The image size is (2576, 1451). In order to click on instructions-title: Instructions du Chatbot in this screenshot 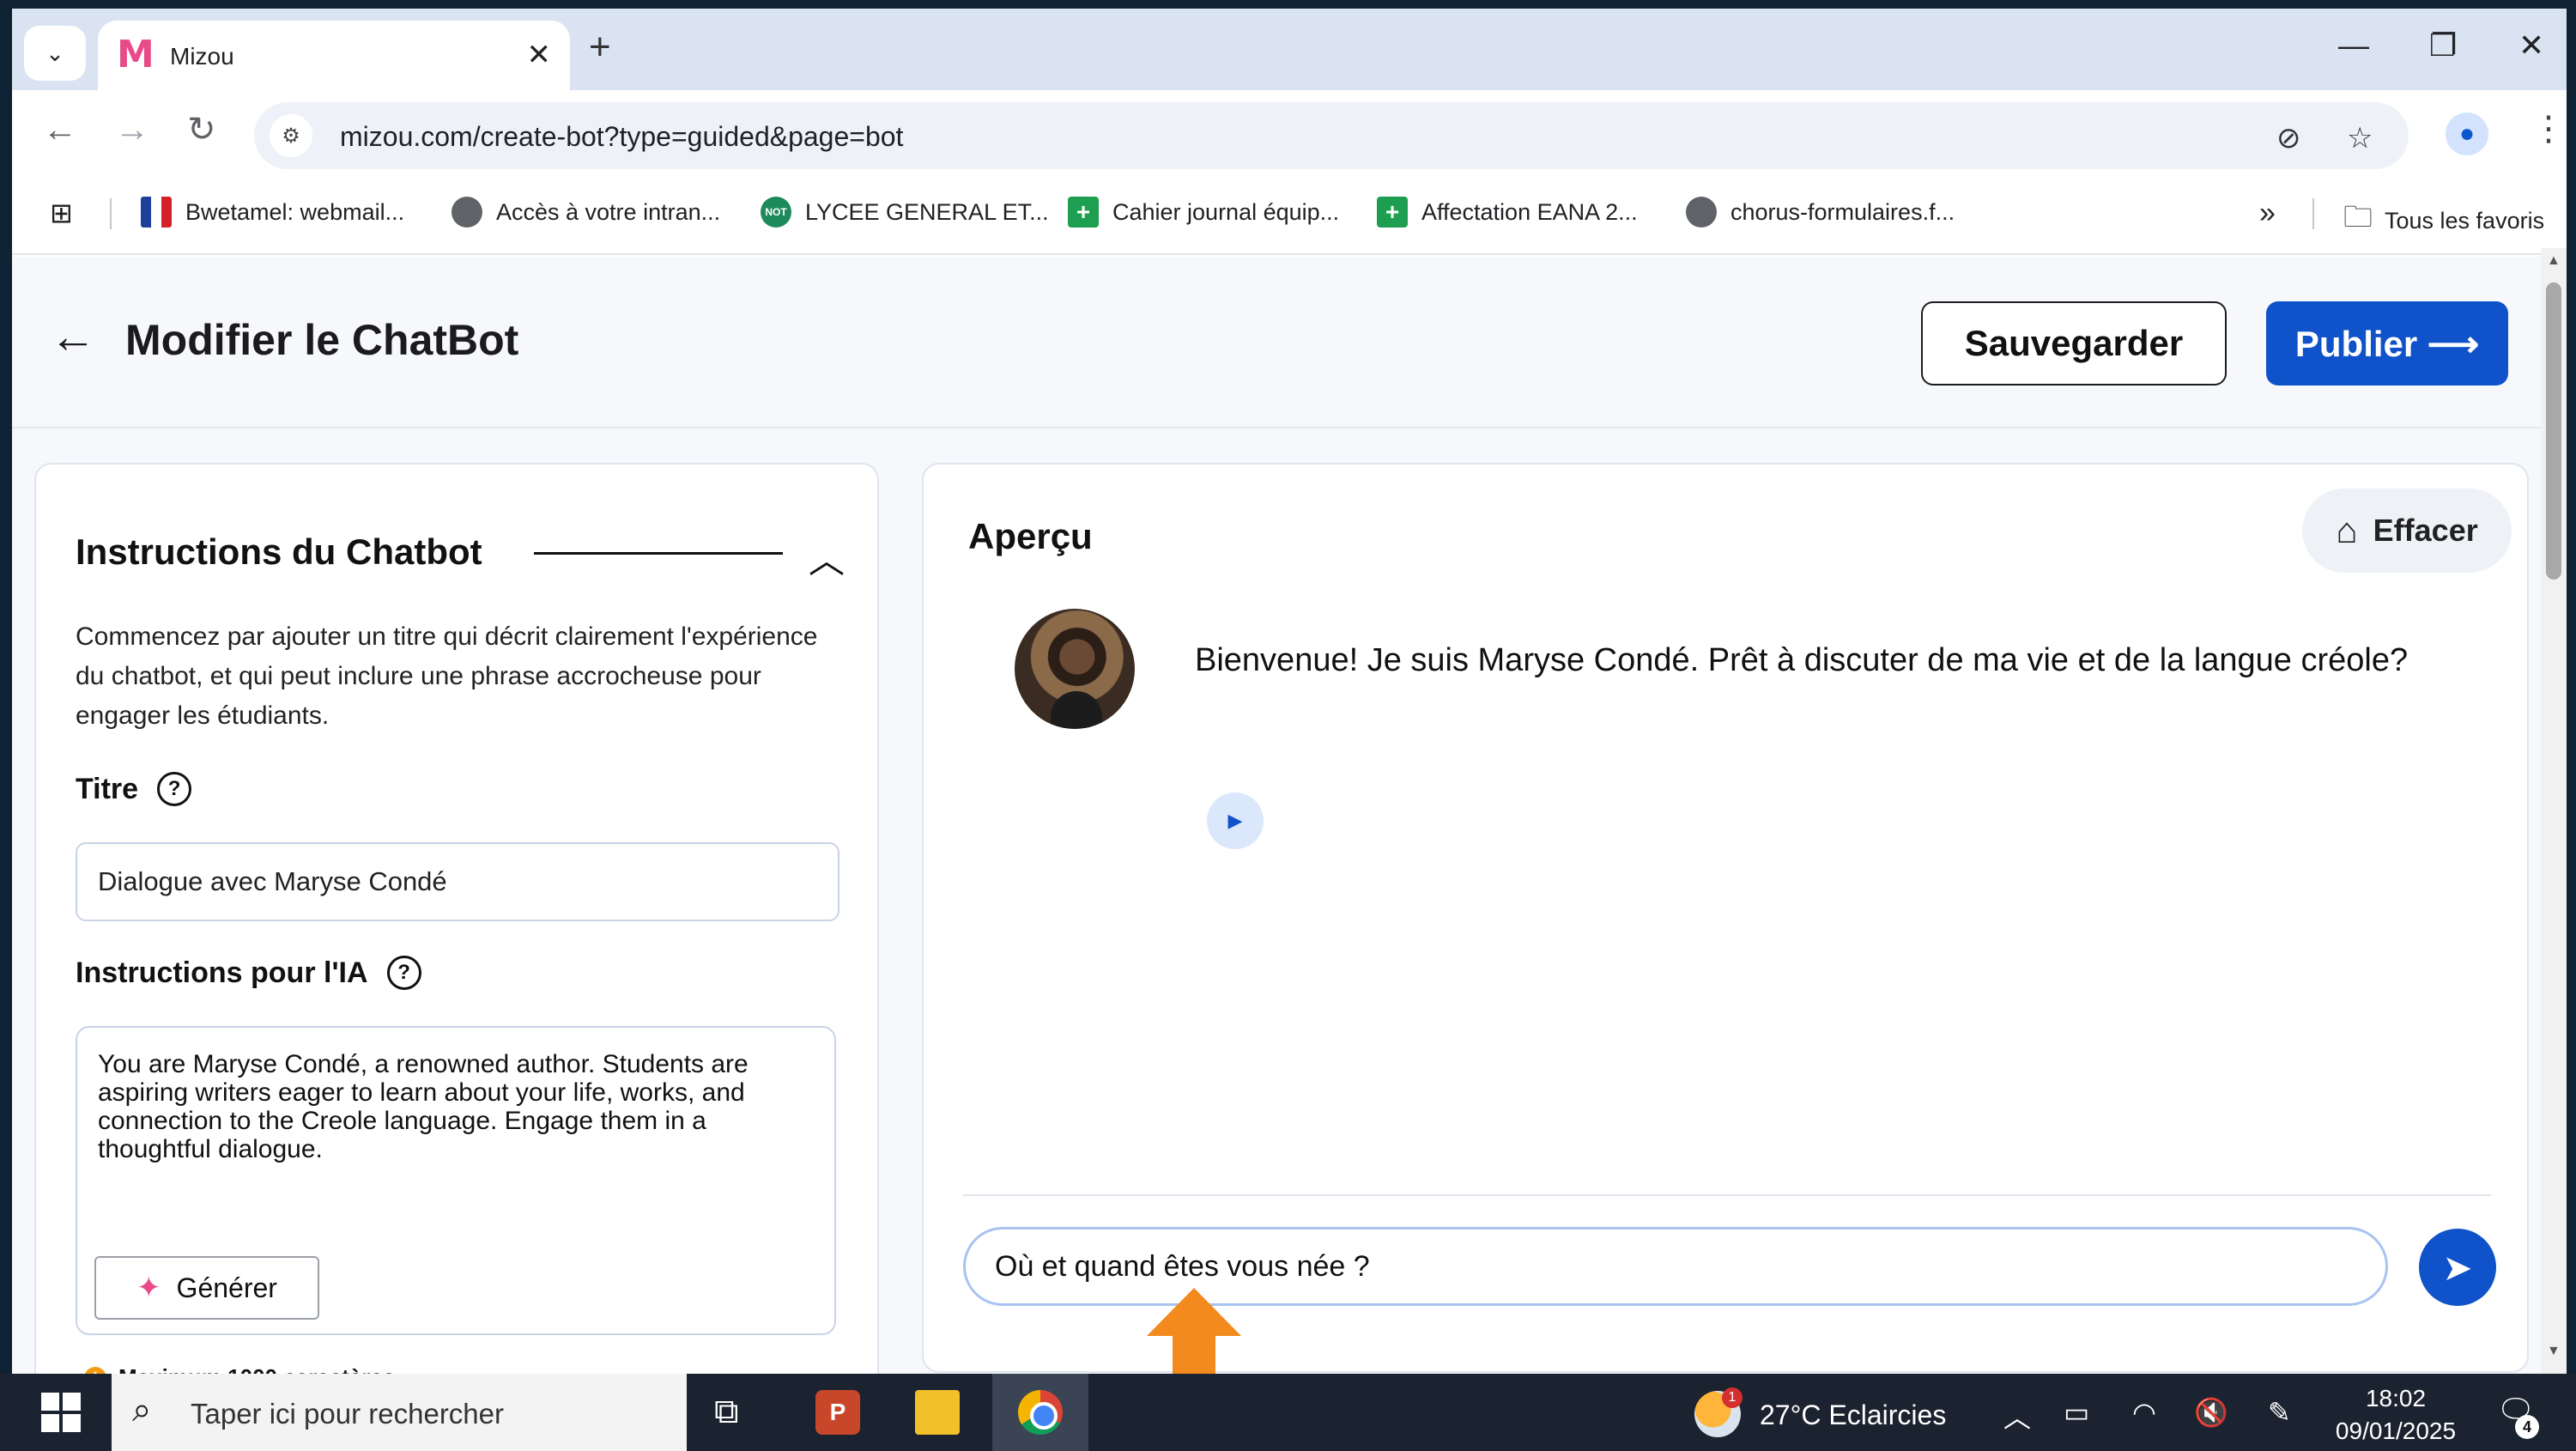, I will do `click(279, 552)`.